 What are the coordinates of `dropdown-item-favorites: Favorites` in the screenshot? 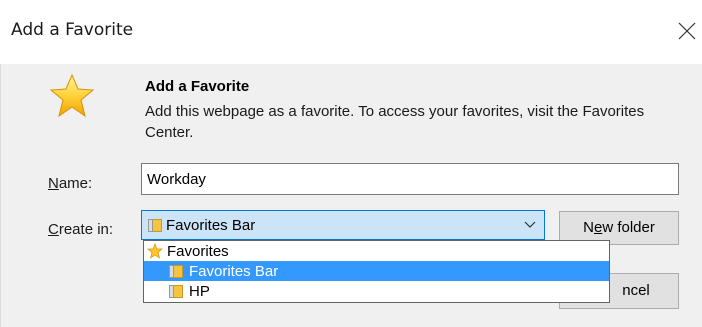 It's located at (376, 251).